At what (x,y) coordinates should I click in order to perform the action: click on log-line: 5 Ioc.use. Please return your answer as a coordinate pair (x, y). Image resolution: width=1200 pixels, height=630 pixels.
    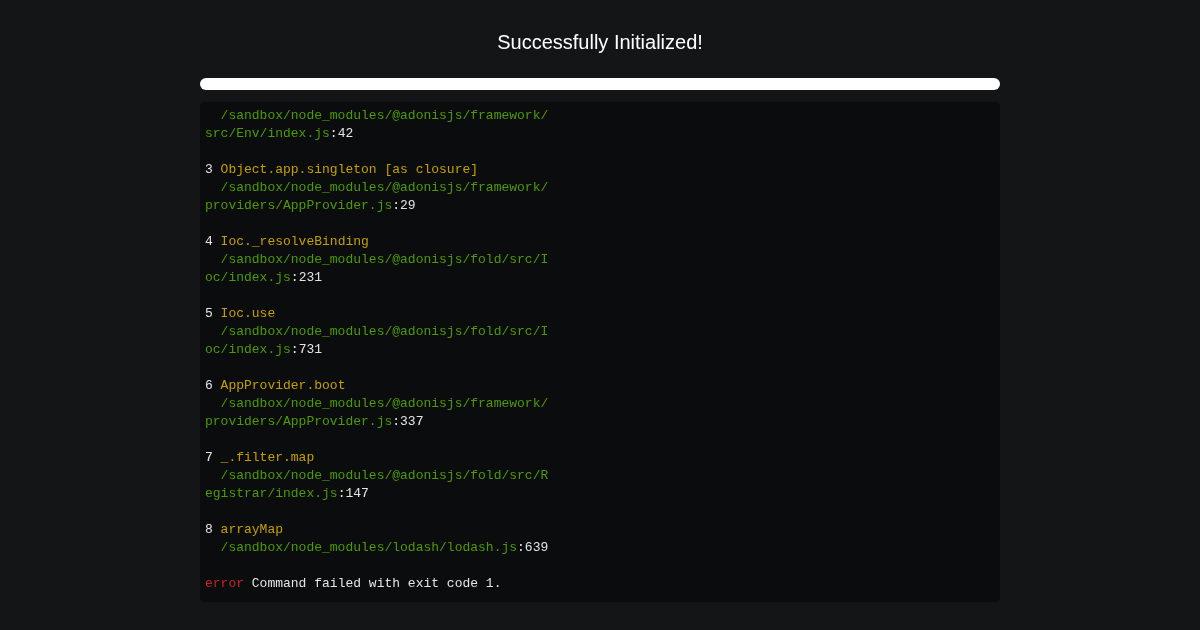
    Looking at the image, I should click on (240, 314).